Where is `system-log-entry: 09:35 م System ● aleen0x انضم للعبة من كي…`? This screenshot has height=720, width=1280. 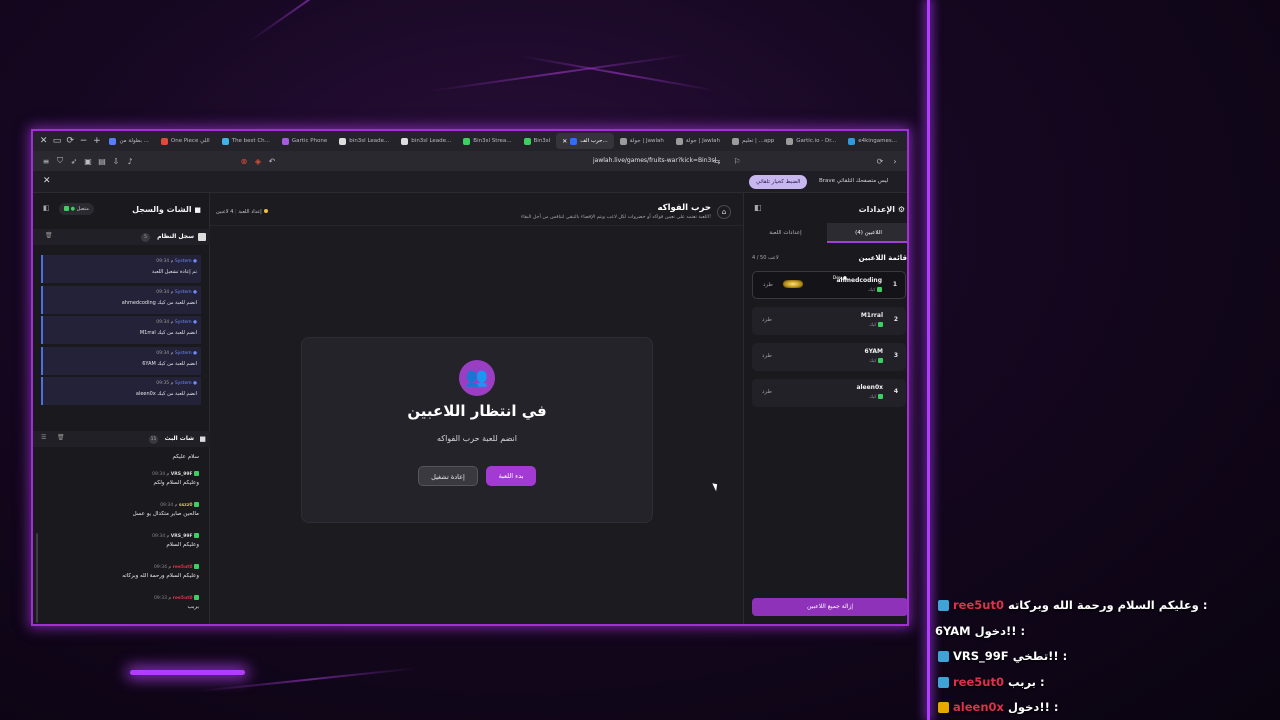 system-log-entry: 09:35 م System ● aleen0x انضم للعبة من كي… is located at coordinates (121, 391).